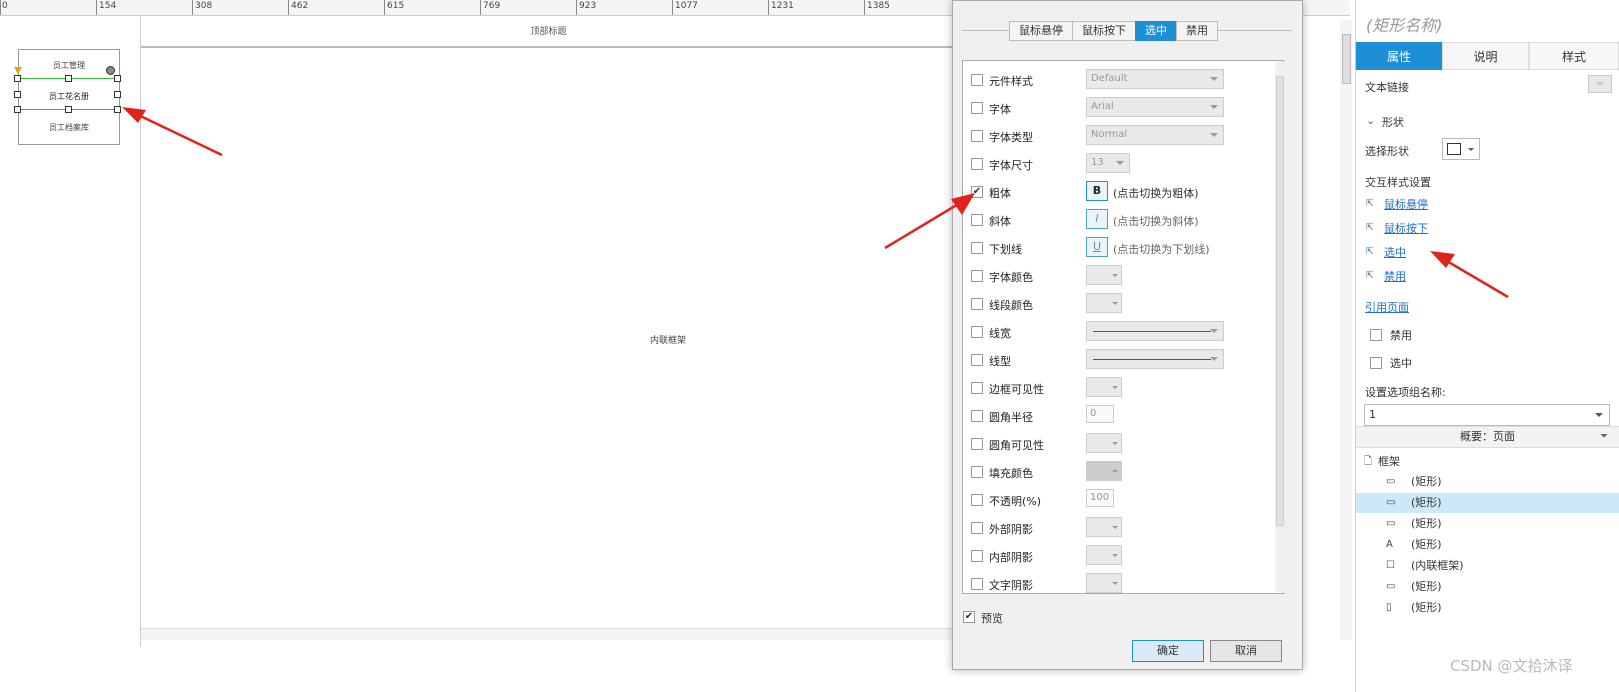  I want to click on row-outer-shadow: 外部阴影, so click(1113, 528).